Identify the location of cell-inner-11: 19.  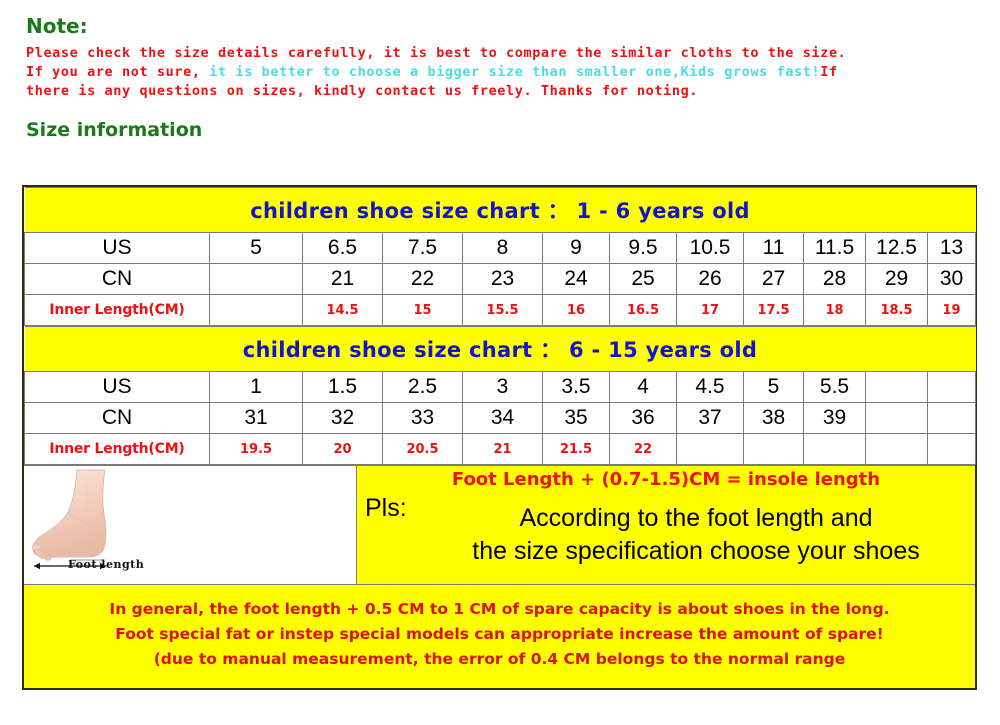
(951, 310).